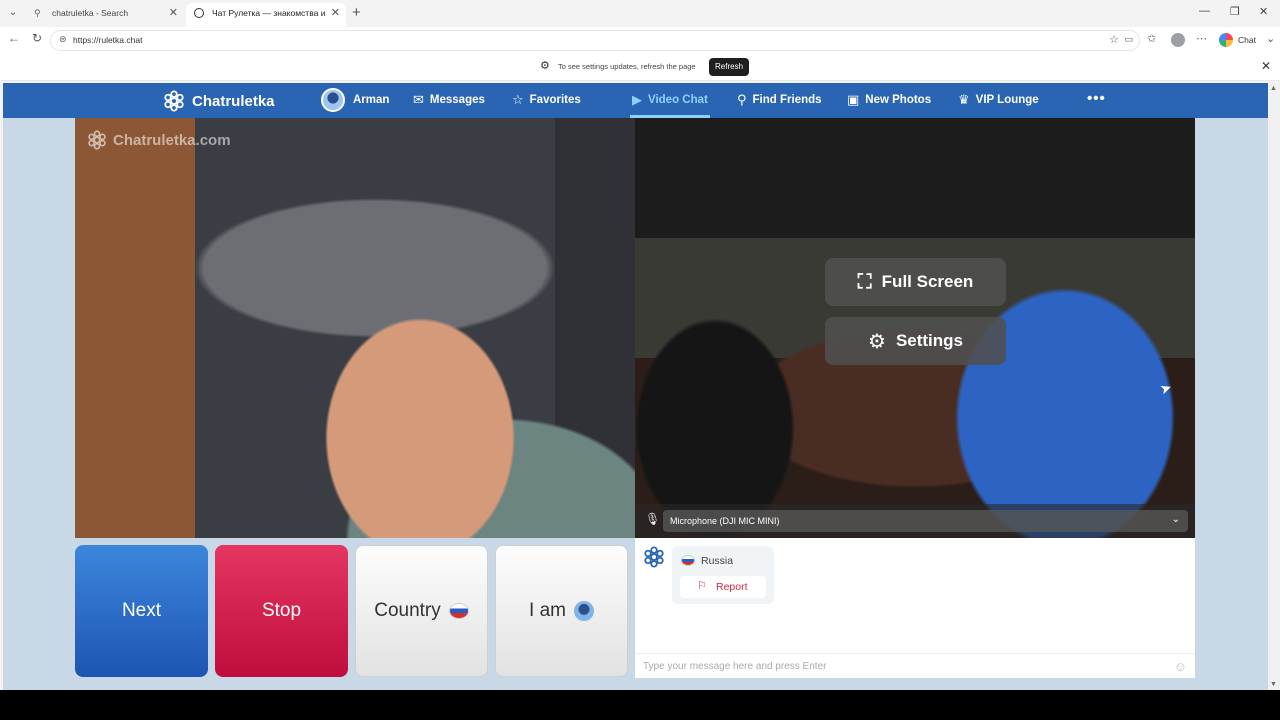 The width and height of the screenshot is (1280, 720). What do you see at coordinates (702, 586) in the screenshot?
I see `flag-icon: ⚐` at bounding box center [702, 586].